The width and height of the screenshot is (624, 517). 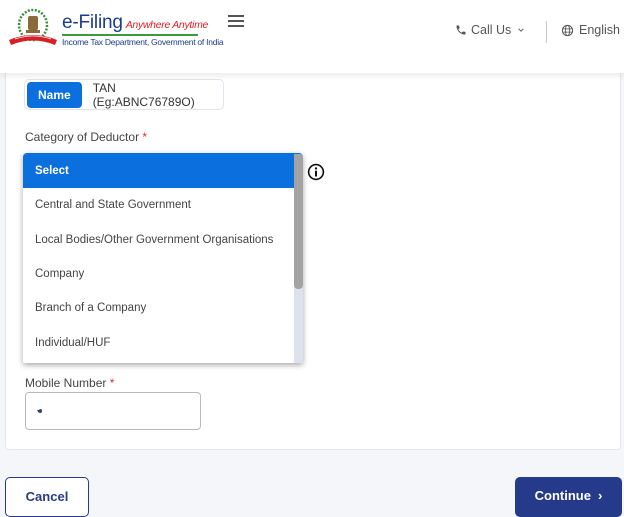 I want to click on category-option-company: Company, so click(x=158, y=274).